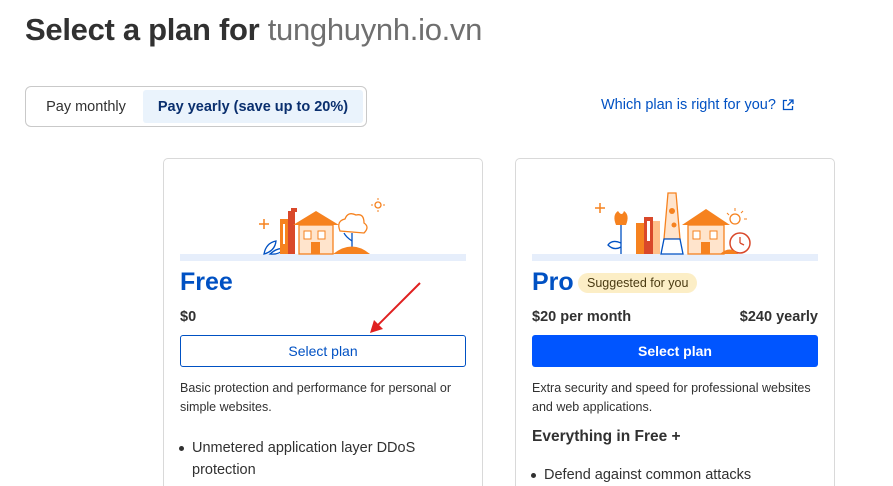 The image size is (893, 486). What do you see at coordinates (778, 317) in the screenshot?
I see `plan-price-pro-yearly: $240 yearly` at bounding box center [778, 317].